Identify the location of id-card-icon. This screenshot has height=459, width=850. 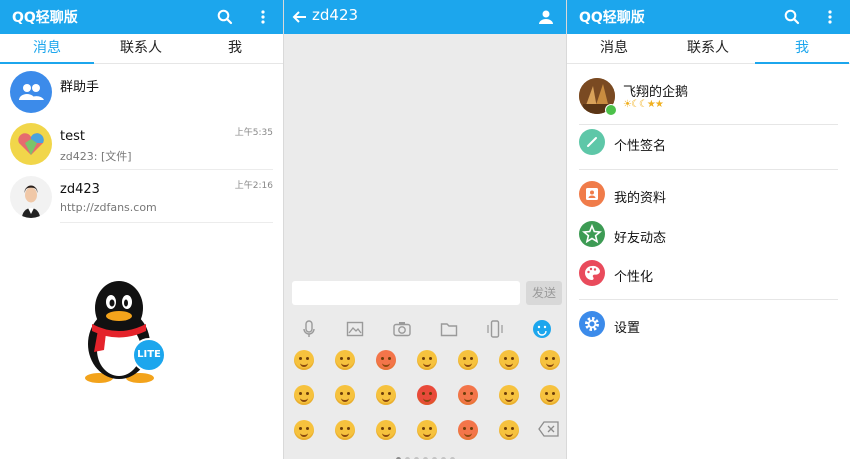
(592, 194).